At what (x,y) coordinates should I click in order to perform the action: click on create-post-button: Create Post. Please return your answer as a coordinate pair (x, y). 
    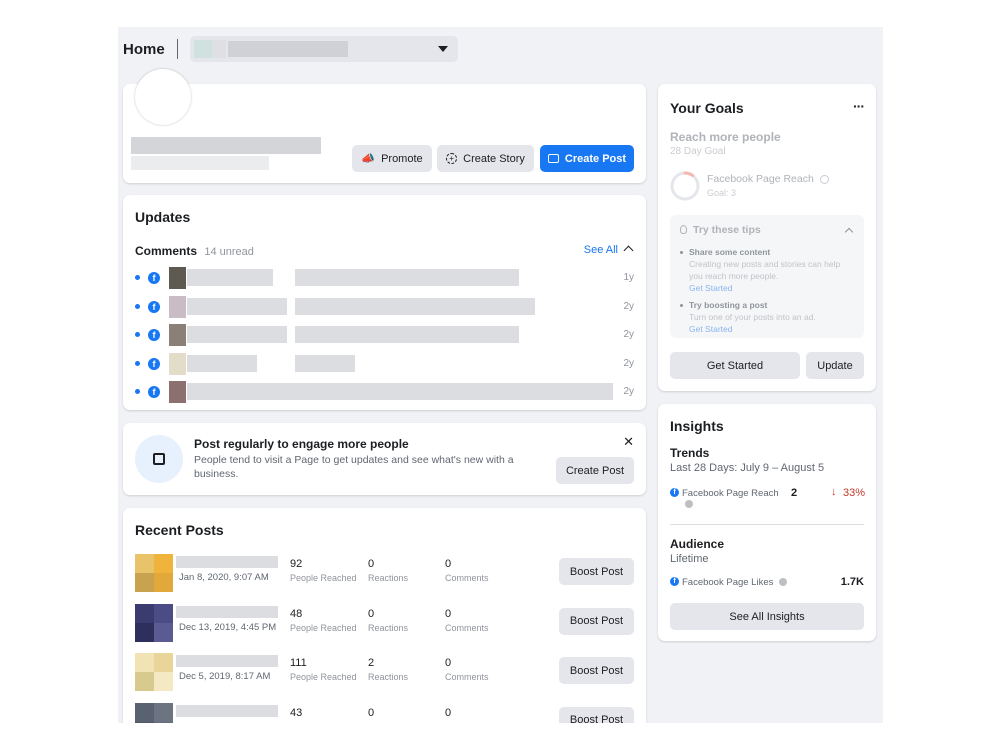
    Looking at the image, I should click on (587, 158).